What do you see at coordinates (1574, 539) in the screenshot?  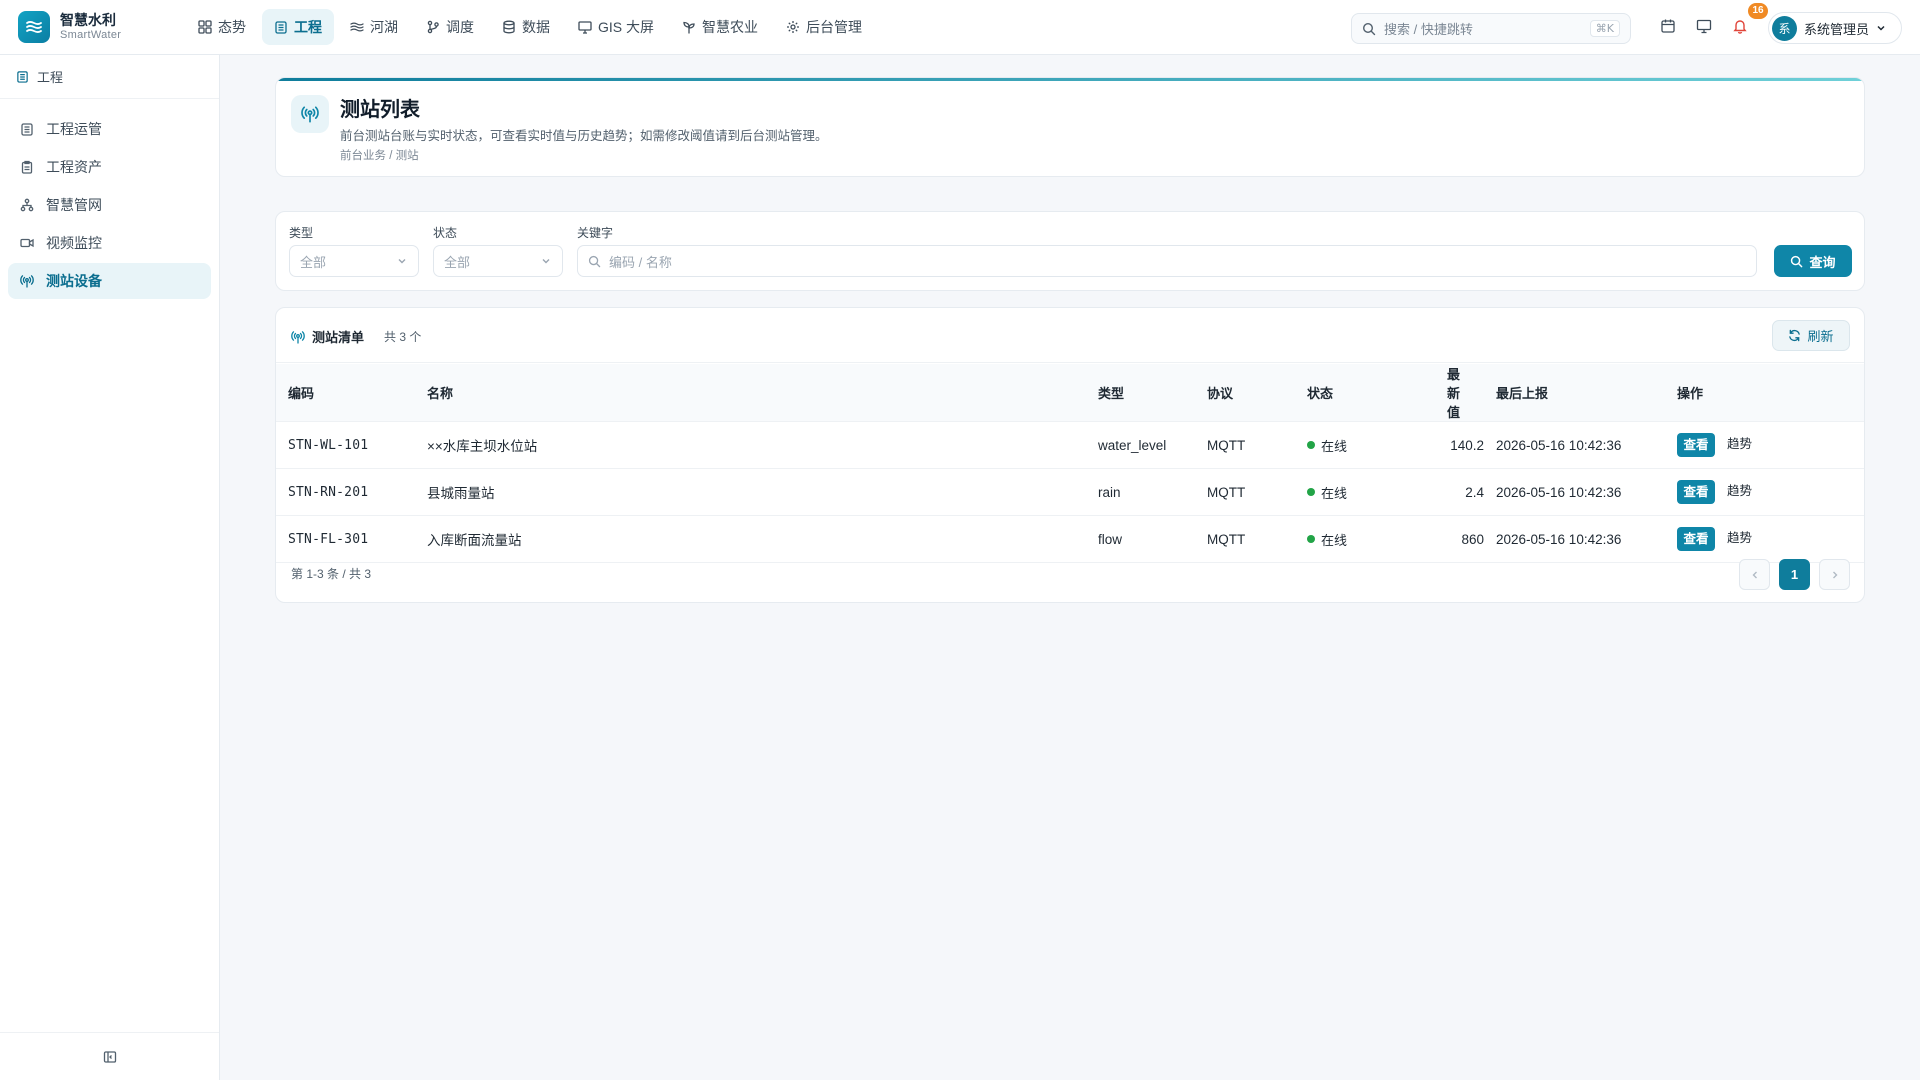 I see `station-last-report: 2026-05-16 10:42:36` at bounding box center [1574, 539].